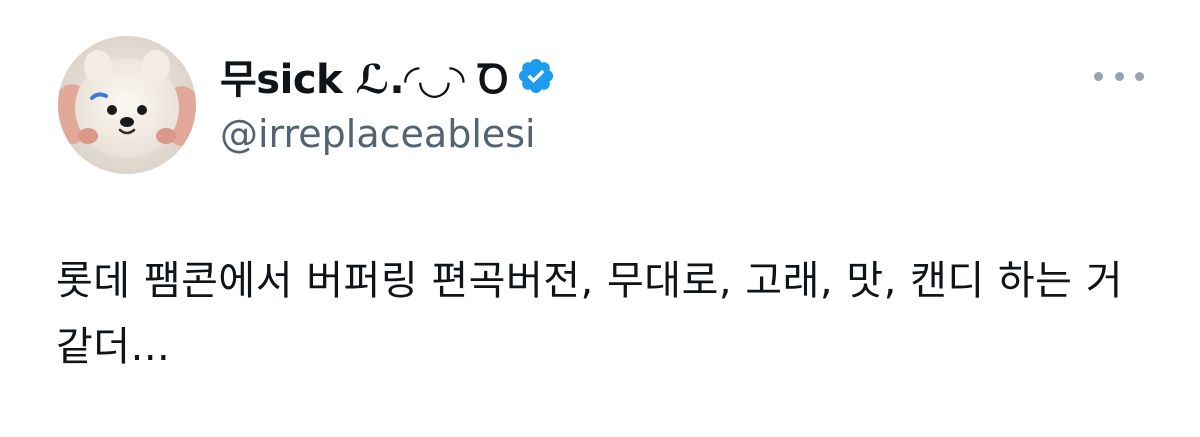  Describe the element at coordinates (536, 76) in the screenshot. I see `verified-badge-icon` at that location.